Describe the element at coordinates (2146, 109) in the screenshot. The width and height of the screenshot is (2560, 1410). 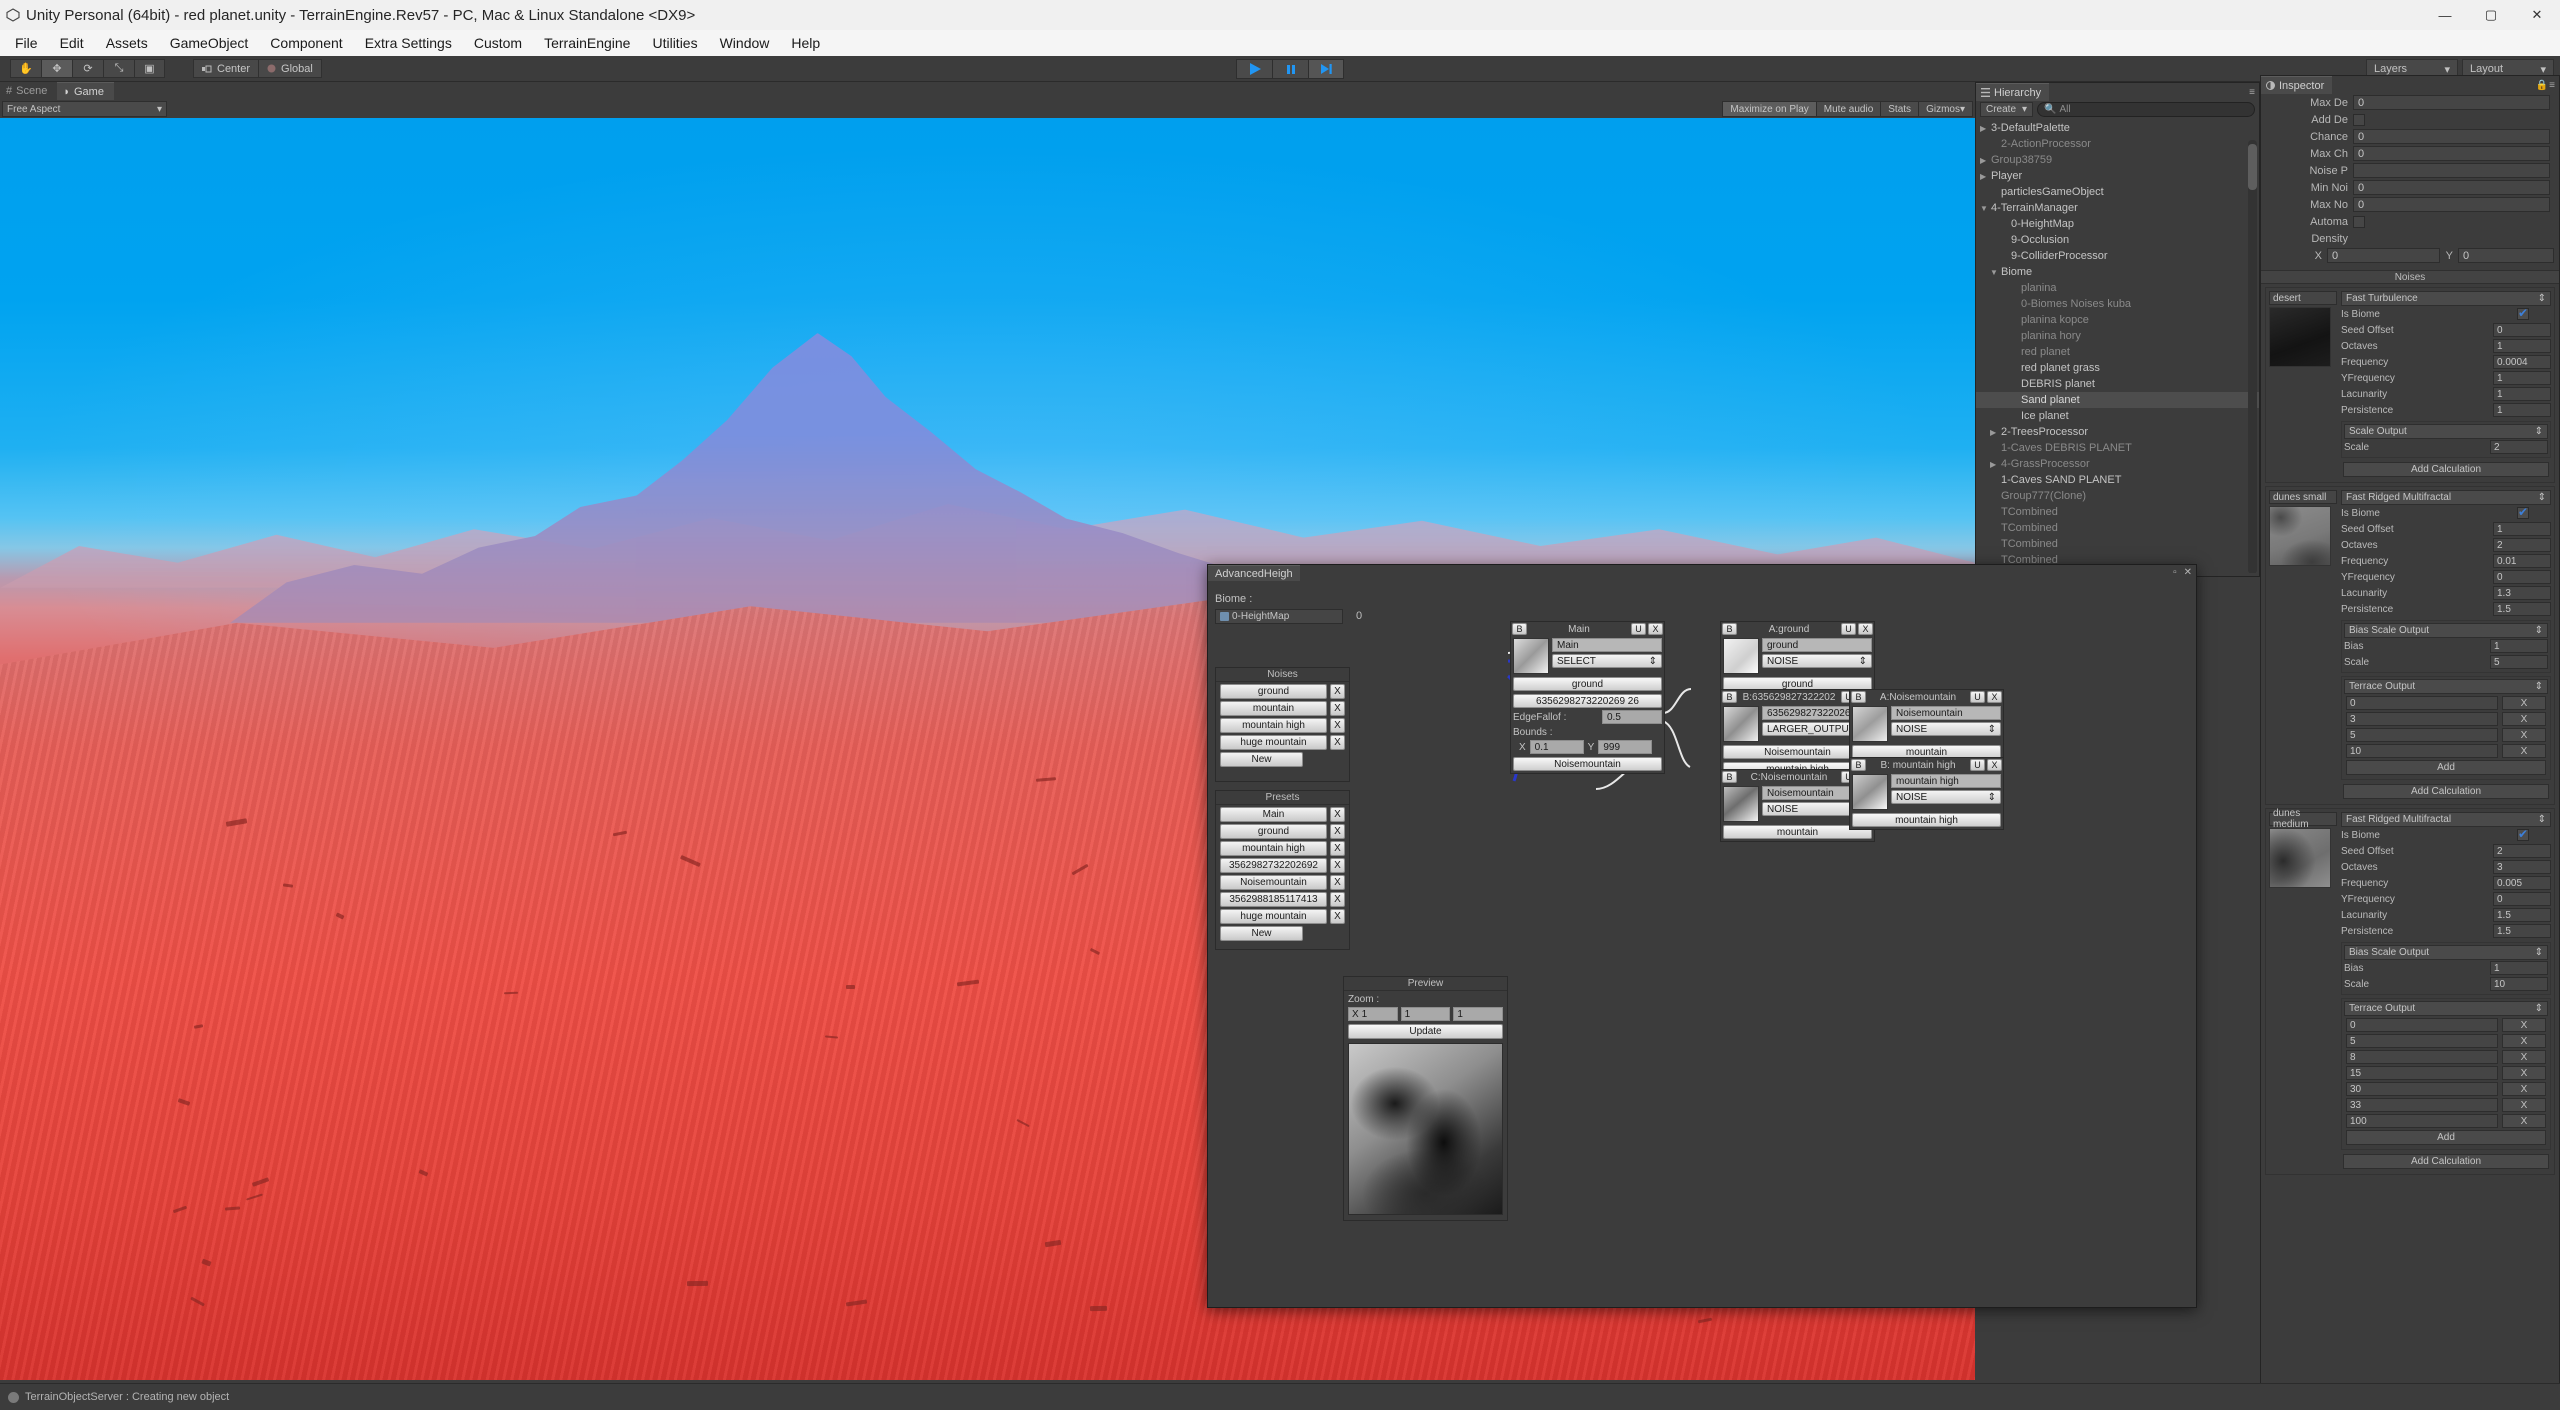
I see `hierarchy-search-input: 🔍 All` at that location.